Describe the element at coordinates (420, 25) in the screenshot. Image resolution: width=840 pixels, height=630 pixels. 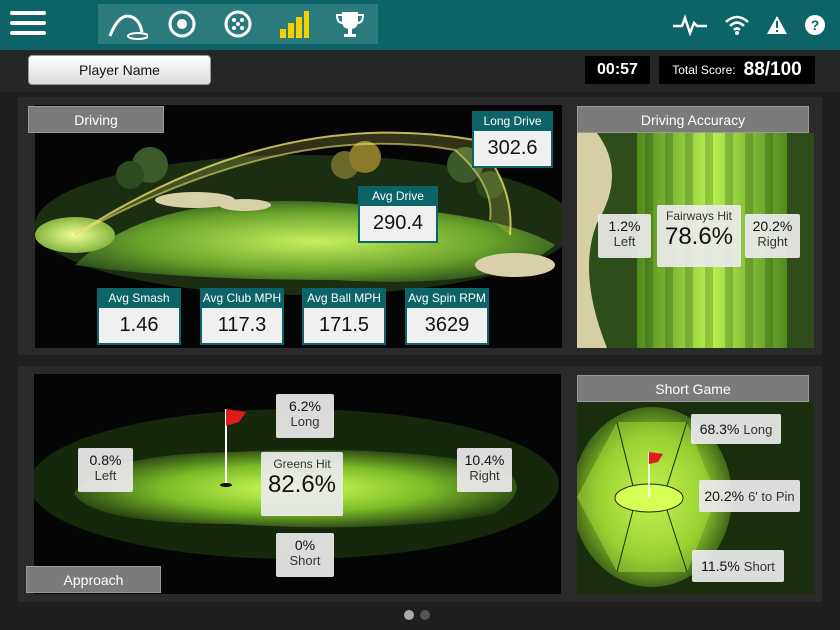
I see `top-bar: ?` at that location.